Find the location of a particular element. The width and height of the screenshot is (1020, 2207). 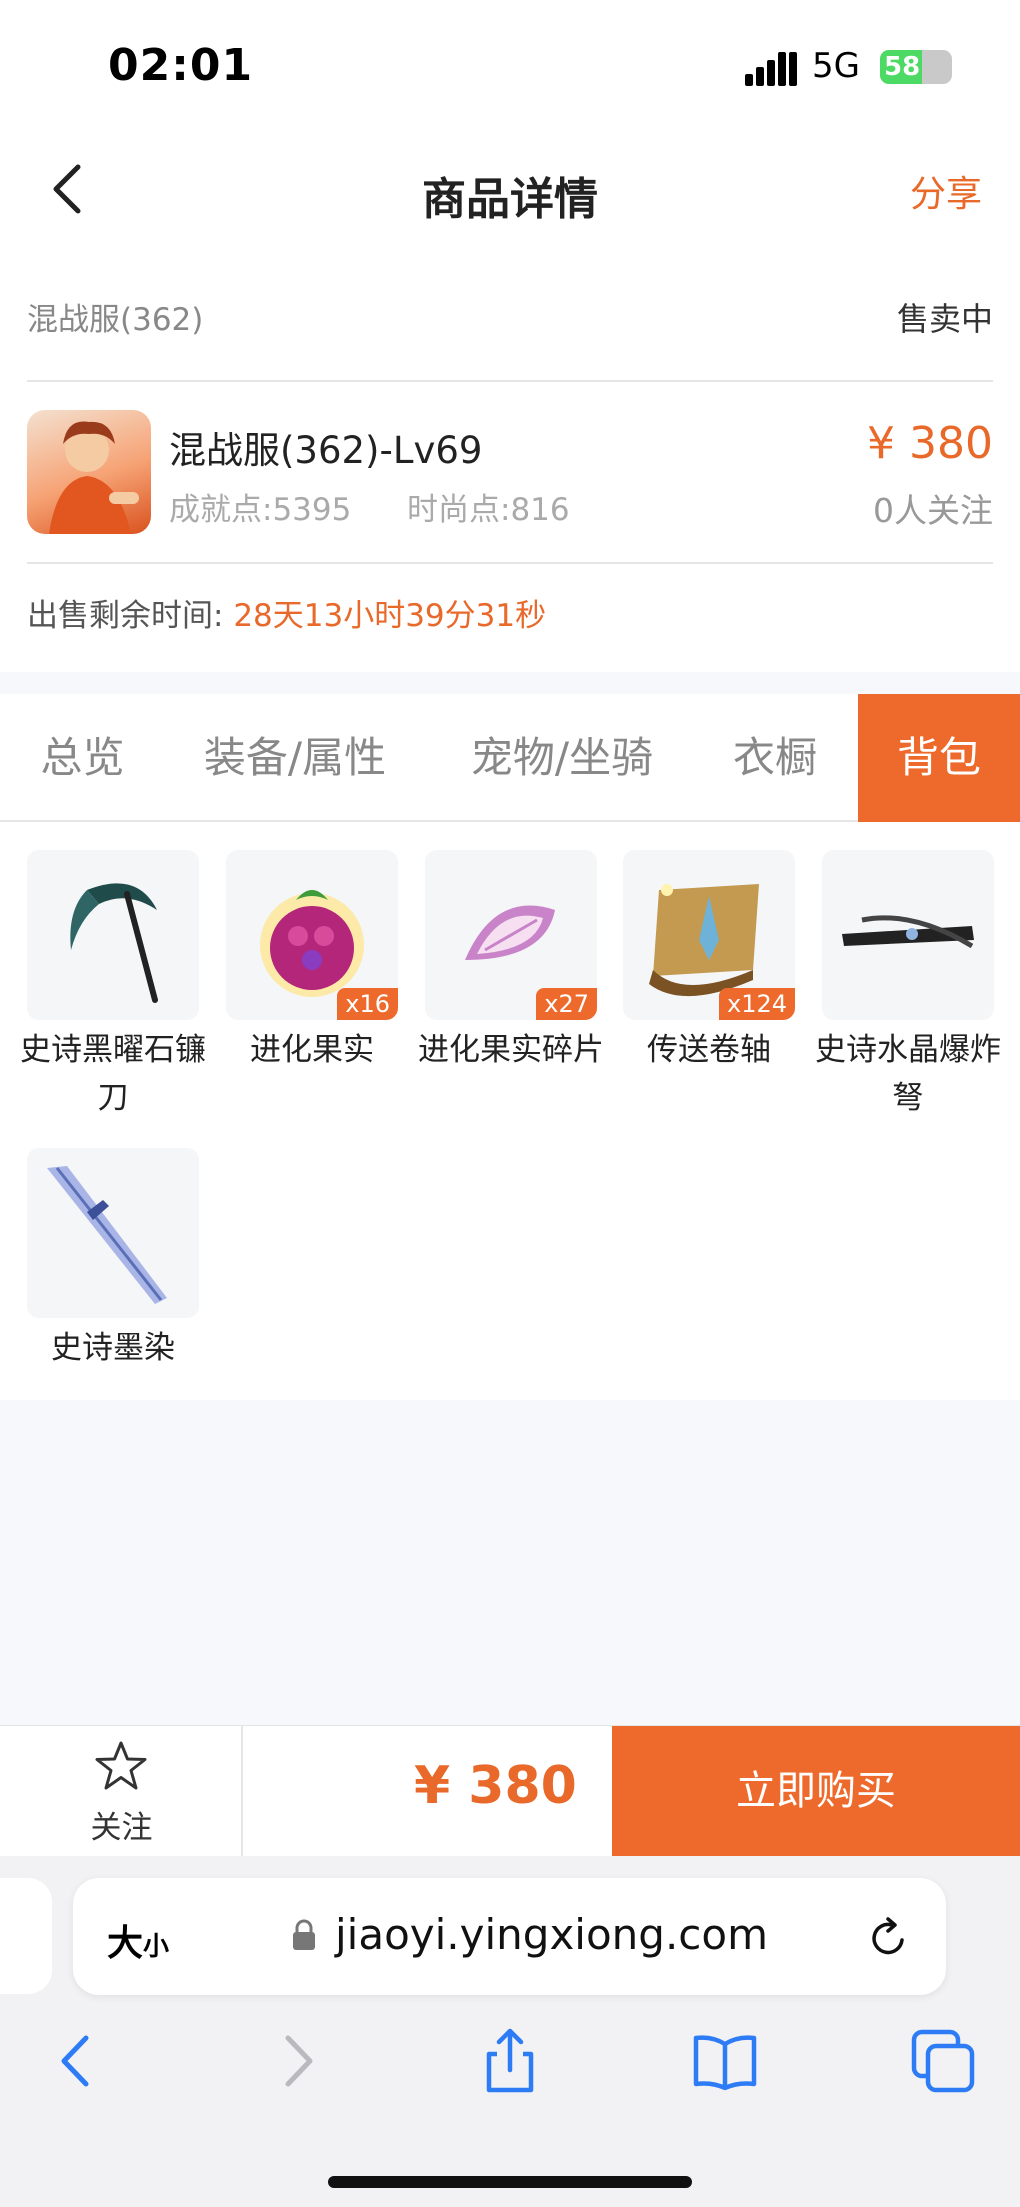

signal-icon is located at coordinates (771, 69).